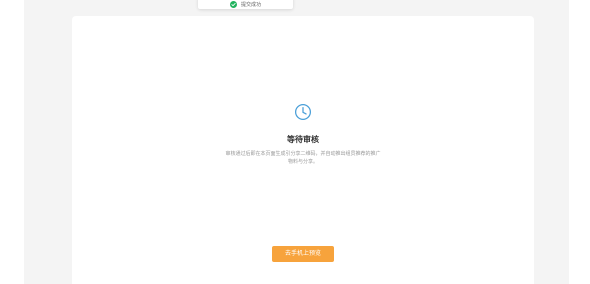  Describe the element at coordinates (303, 254) in the screenshot. I see `preview-on-phone-button: 去手机上预览` at that location.